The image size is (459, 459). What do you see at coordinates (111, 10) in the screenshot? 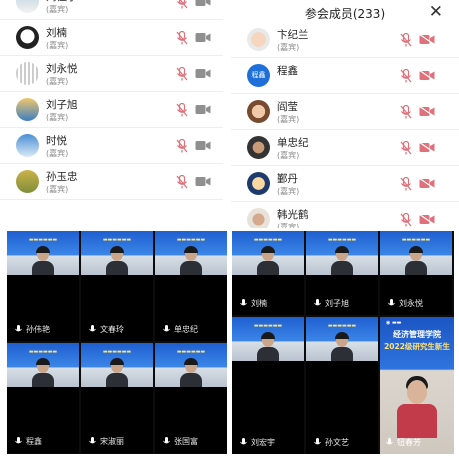
I see `participant-row: 刘佳宁(嘉宾)` at bounding box center [111, 10].